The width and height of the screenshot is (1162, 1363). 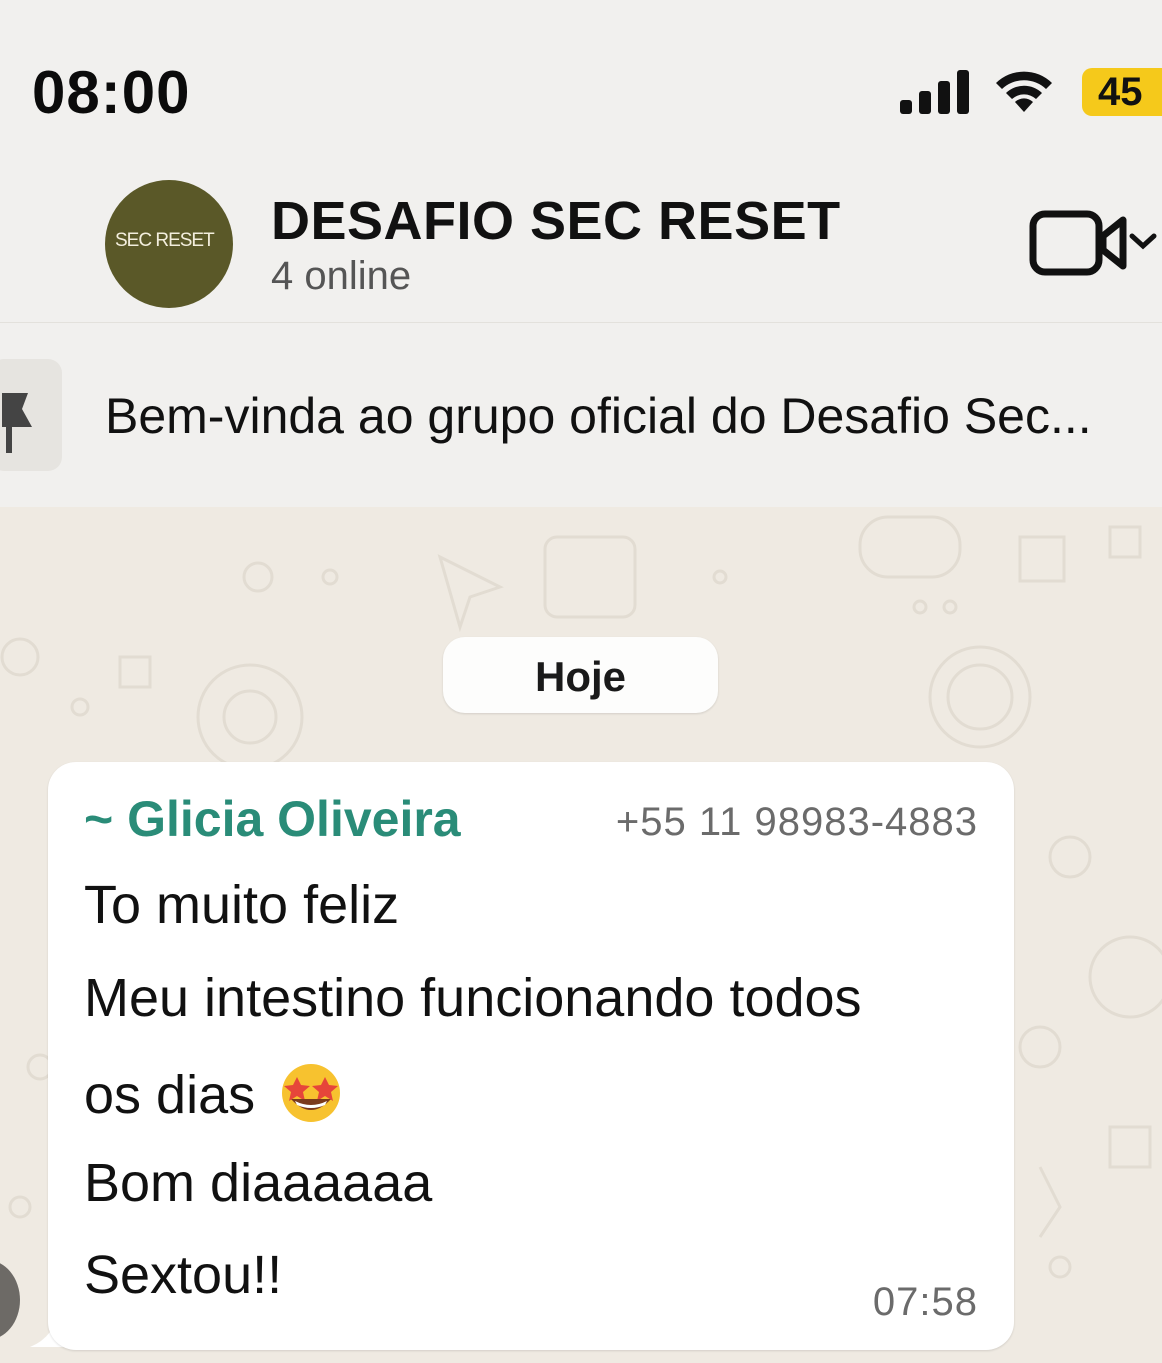 What do you see at coordinates (1024, 91) in the screenshot?
I see `wifi-icon` at bounding box center [1024, 91].